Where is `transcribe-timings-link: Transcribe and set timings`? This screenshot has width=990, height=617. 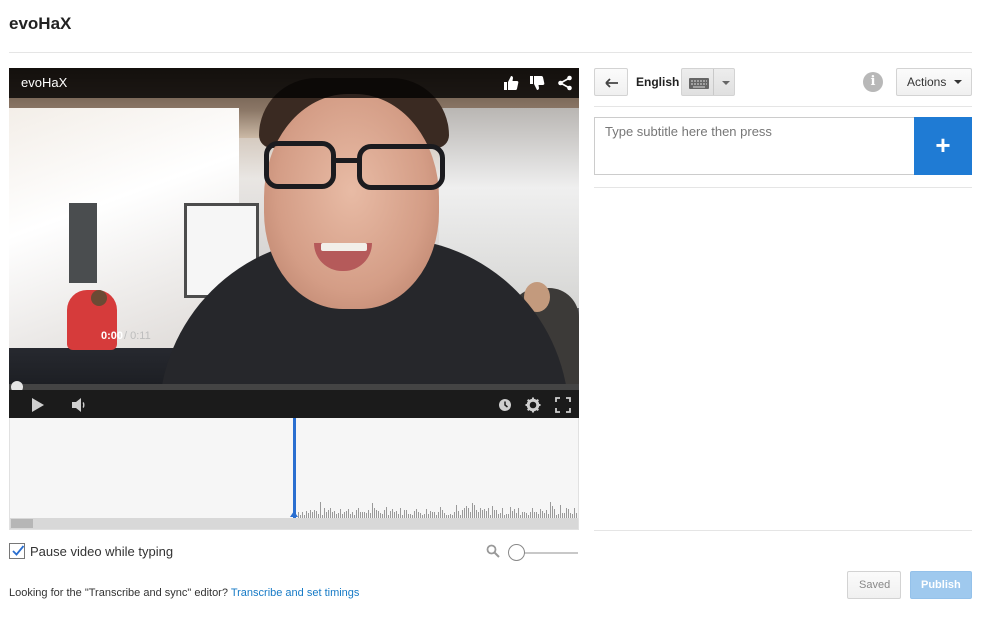
transcribe-timings-link: Transcribe and set timings is located at coordinates (295, 593).